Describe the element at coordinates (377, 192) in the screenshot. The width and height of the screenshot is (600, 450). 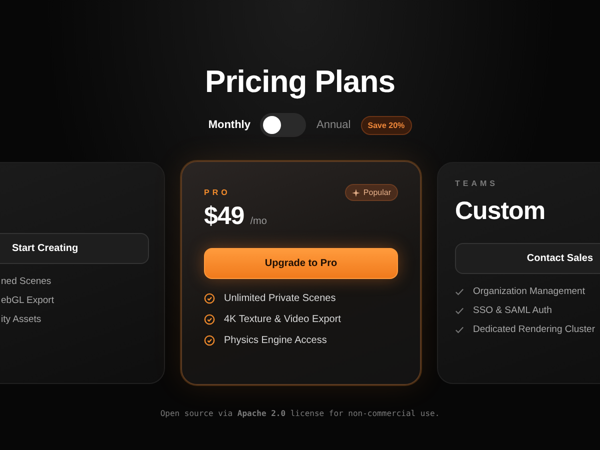
I see `badge-label: Popular` at that location.